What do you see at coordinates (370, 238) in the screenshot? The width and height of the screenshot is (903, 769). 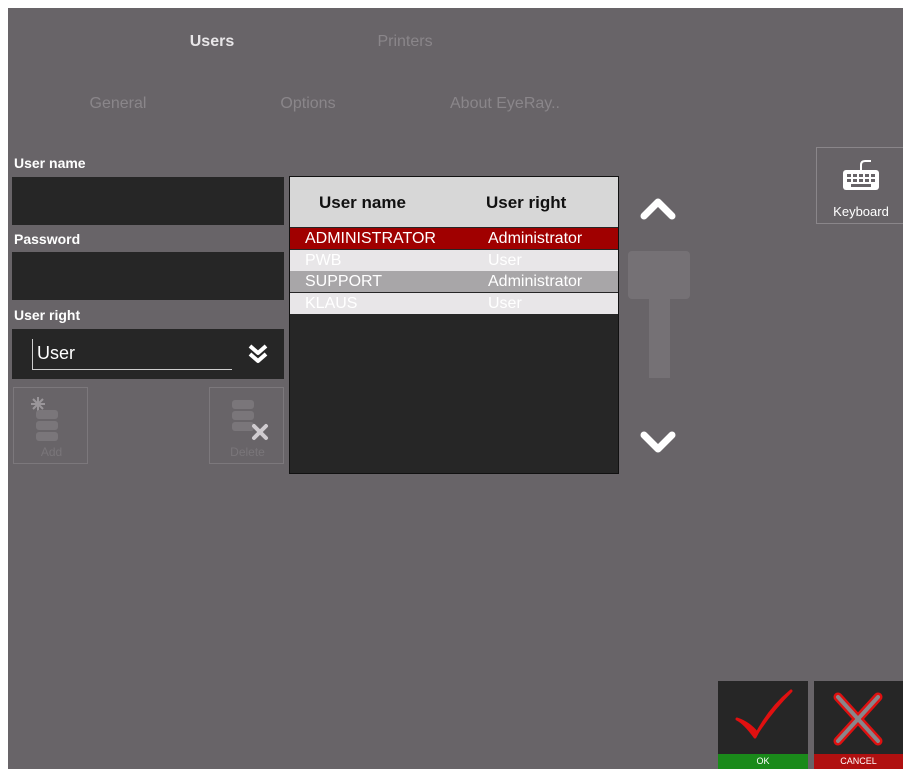 I see `cell-user-name: ADMINISTRATOR` at bounding box center [370, 238].